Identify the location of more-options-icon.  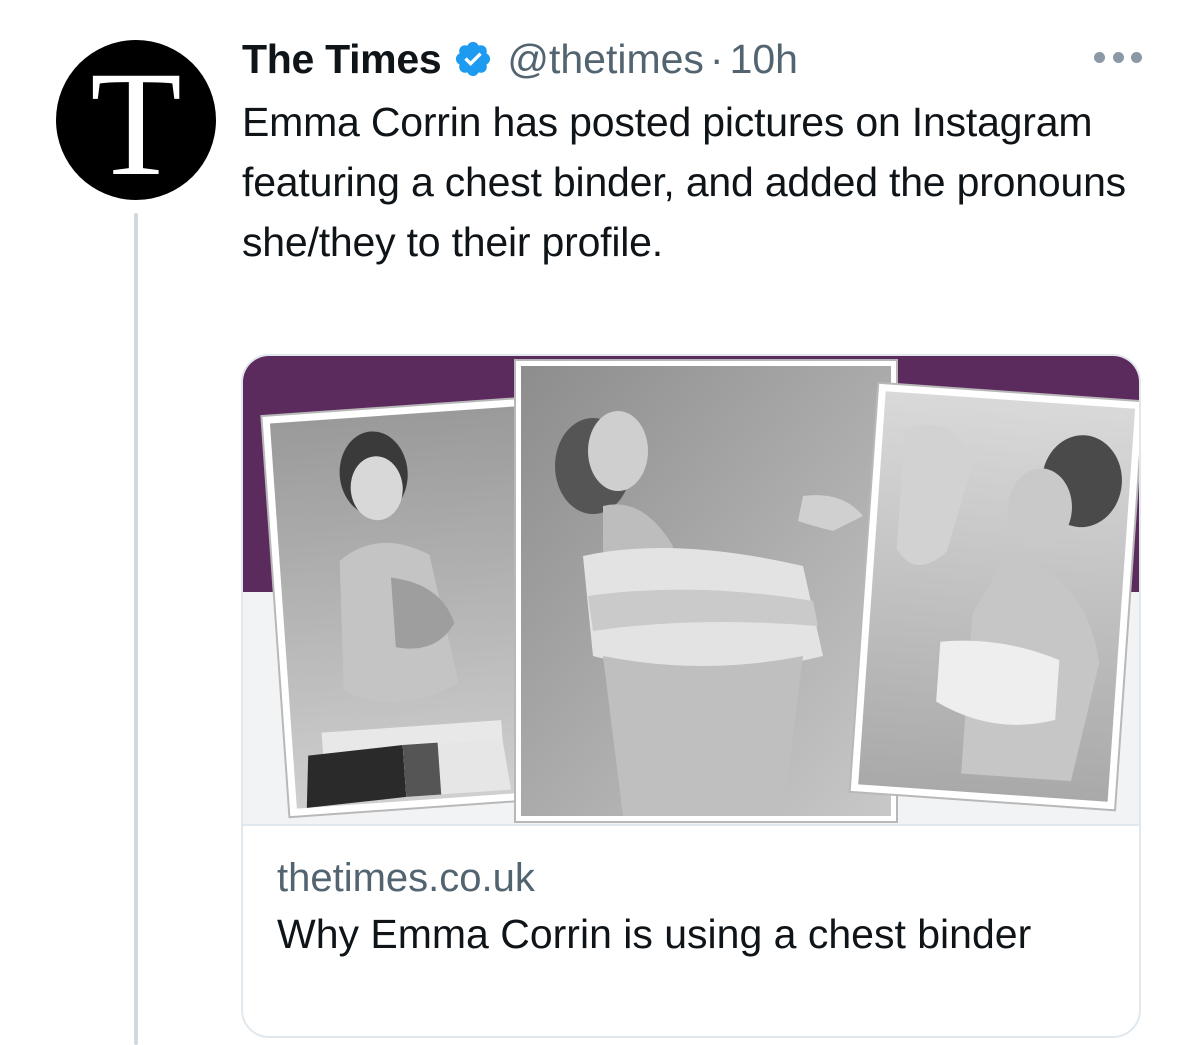
(1118, 57).